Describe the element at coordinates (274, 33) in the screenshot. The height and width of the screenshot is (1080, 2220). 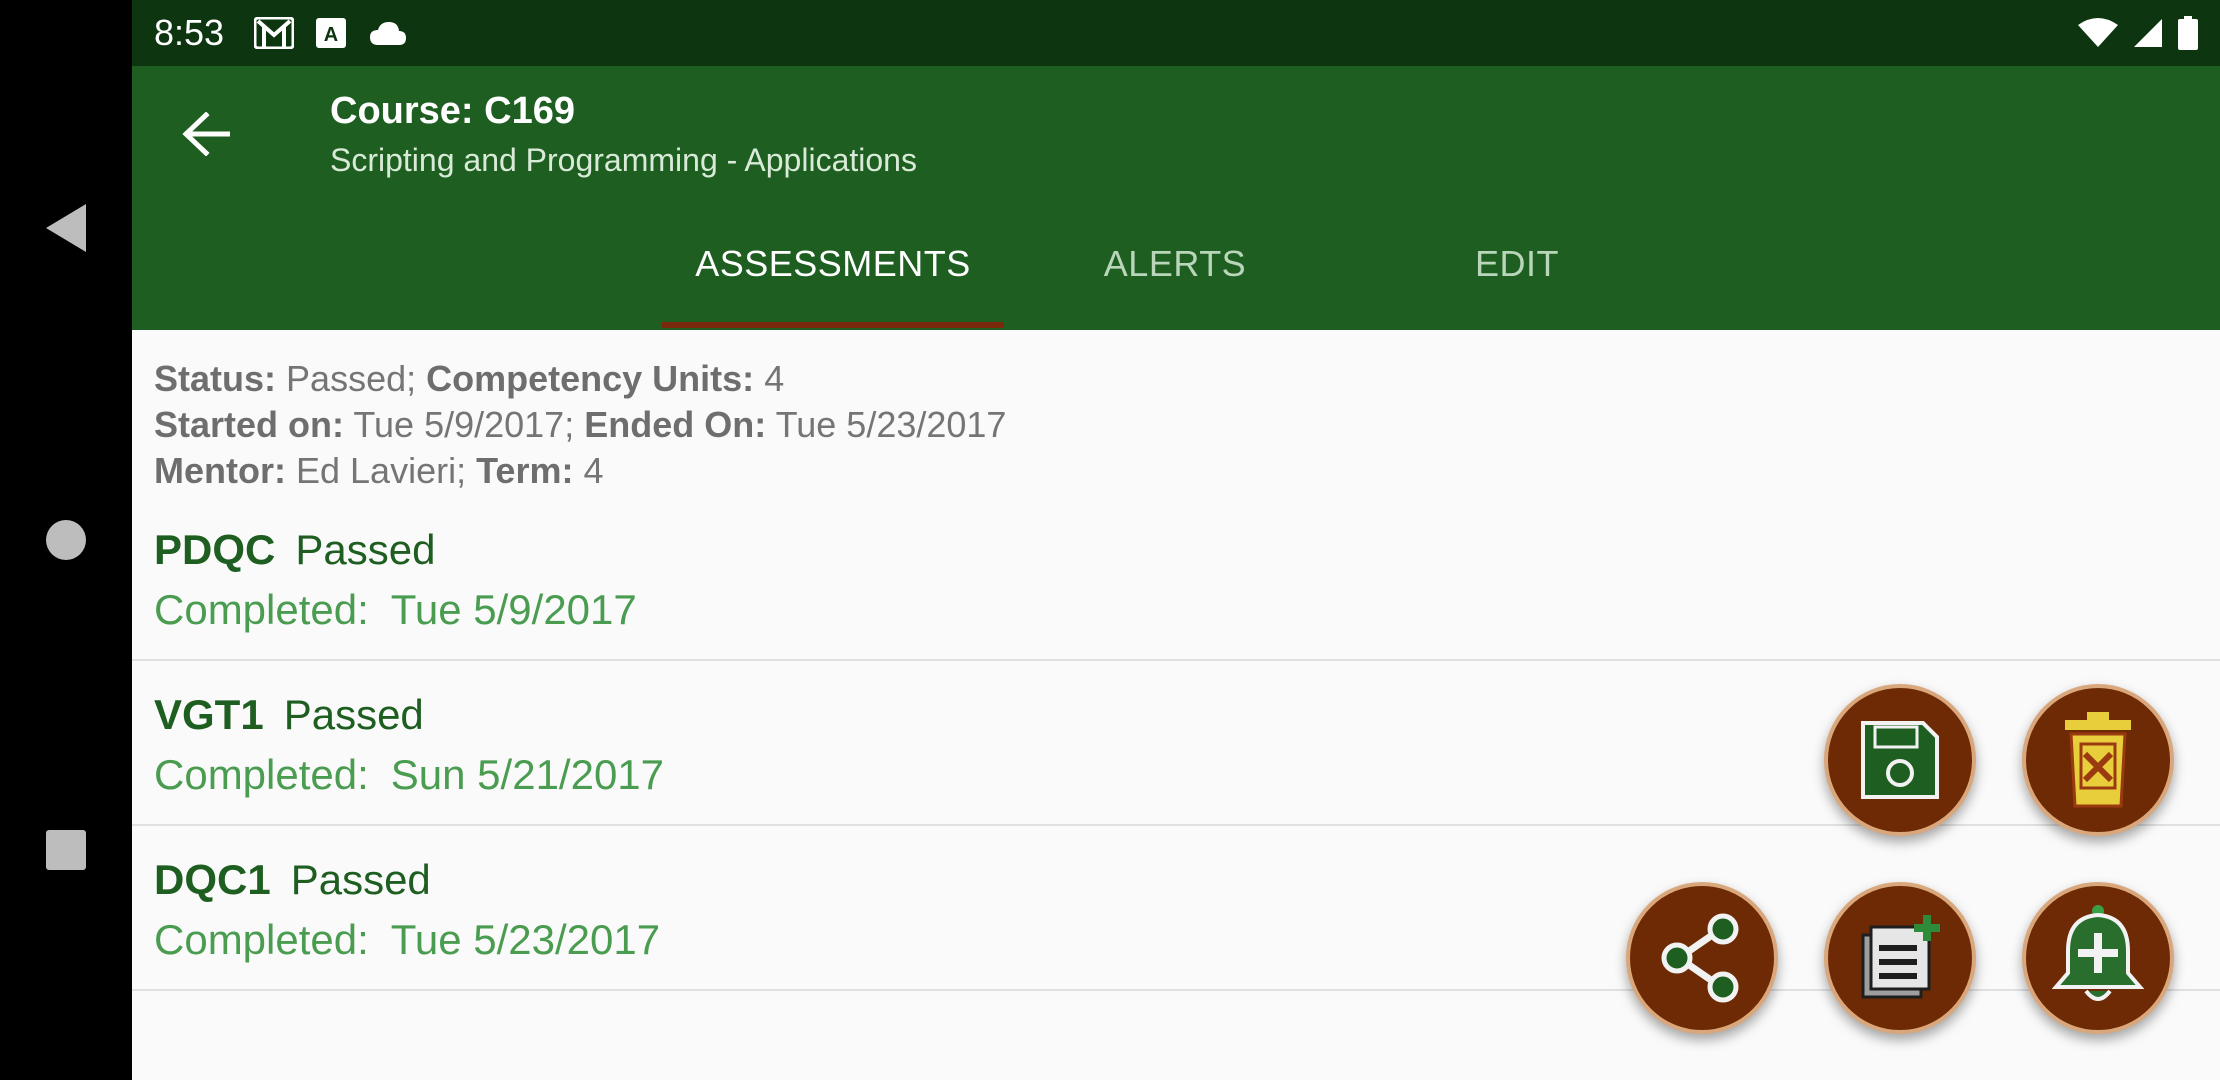
I see `gmail-icon` at that location.